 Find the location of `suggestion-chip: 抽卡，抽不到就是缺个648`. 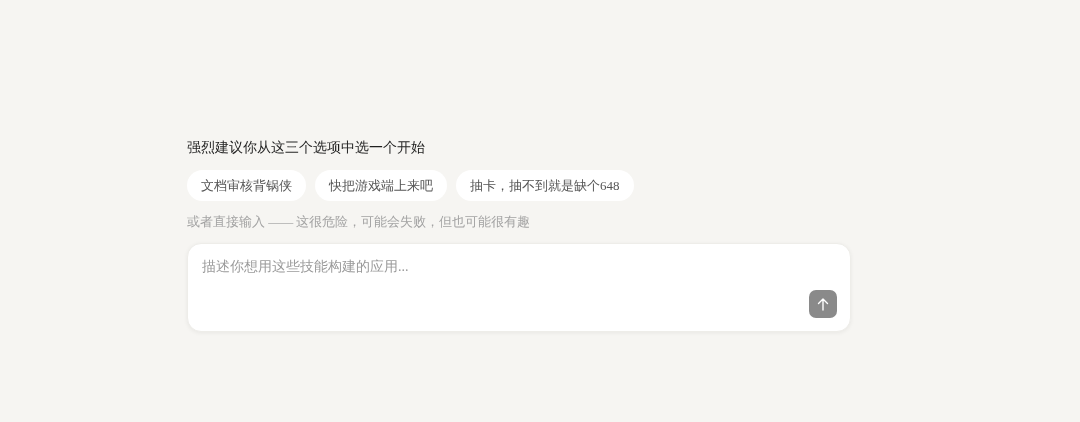

suggestion-chip: 抽卡，抽不到就是缺个648 is located at coordinates (545, 185).